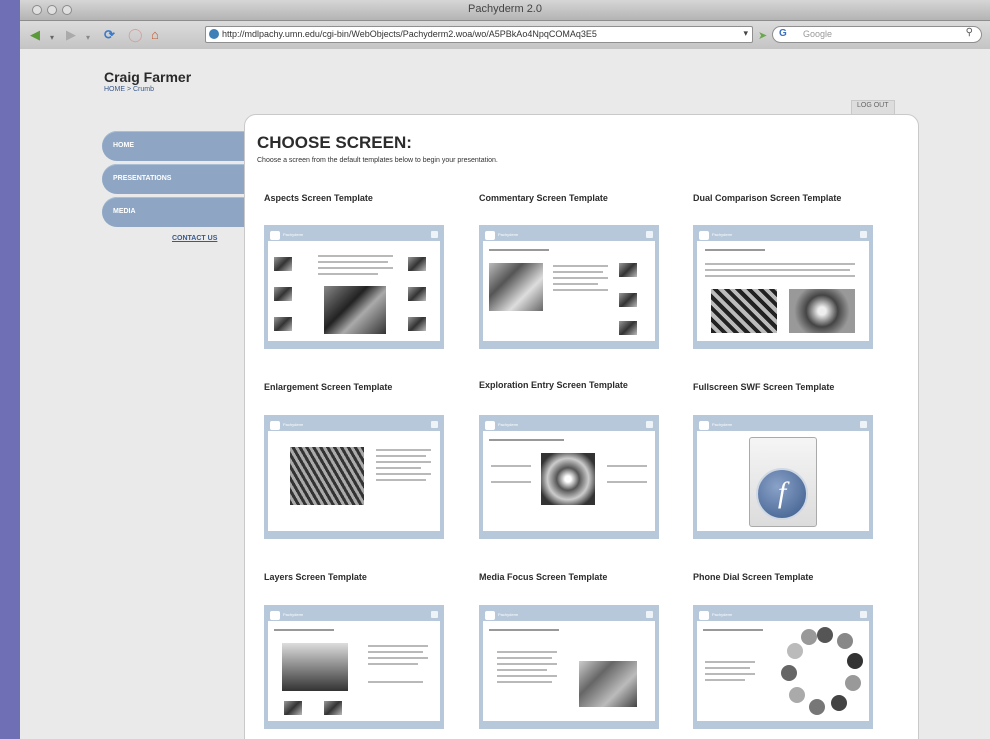  Describe the element at coordinates (354, 477) in the screenshot. I see `template-thumbnail-enlargement: Pachyderm` at that location.